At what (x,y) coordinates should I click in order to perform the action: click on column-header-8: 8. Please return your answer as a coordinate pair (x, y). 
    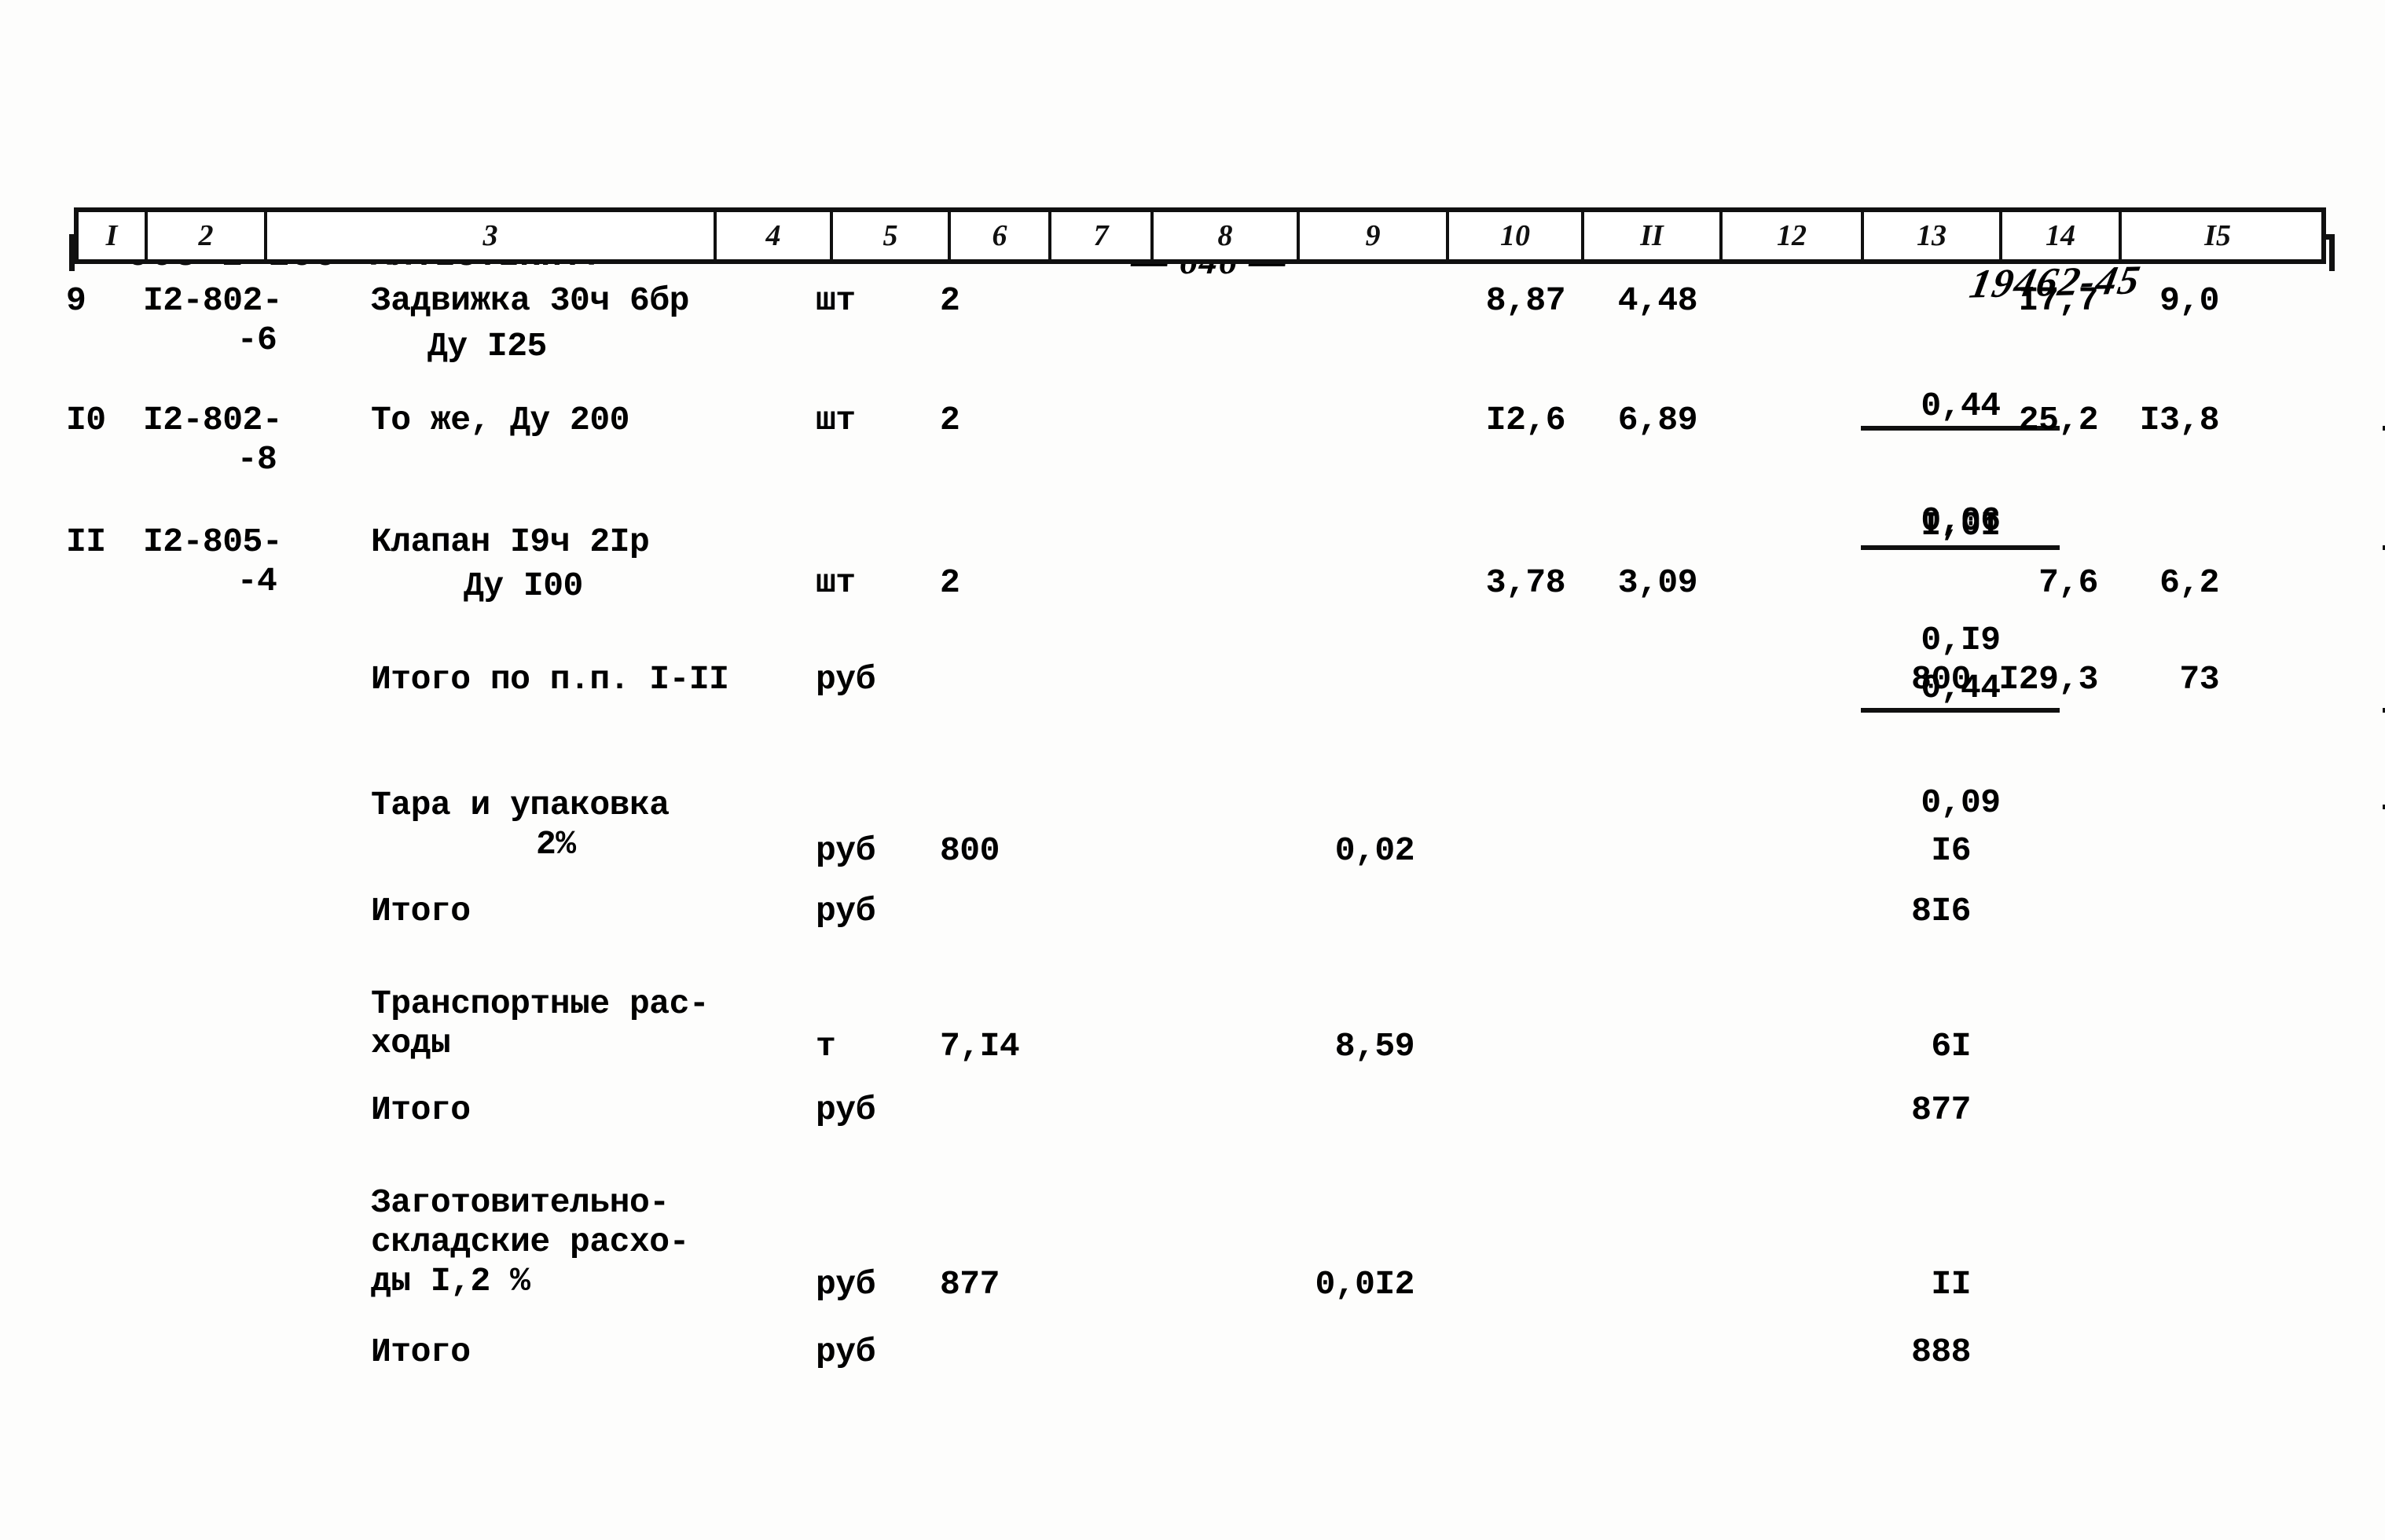
    Looking at the image, I should click on (1227, 235).